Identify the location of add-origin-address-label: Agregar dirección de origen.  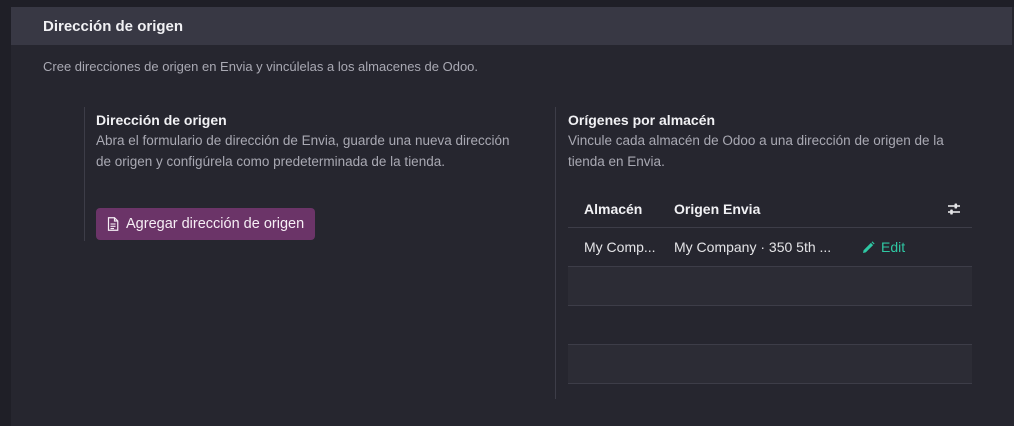
(215, 224).